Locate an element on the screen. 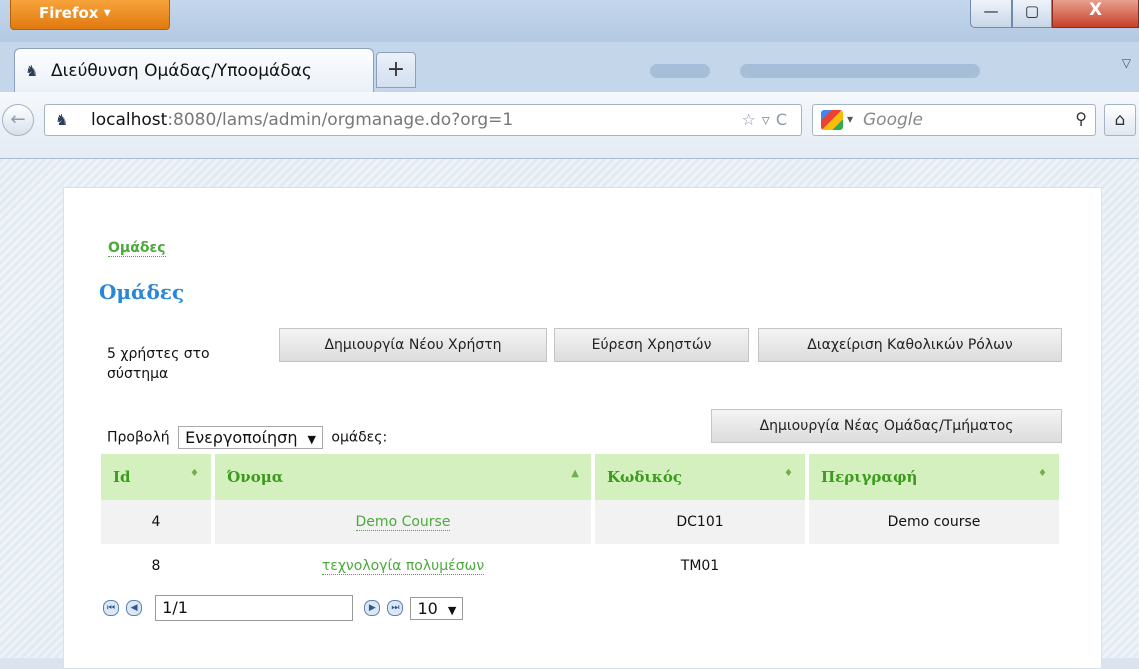  chevron-down-icon: ▾ is located at coordinates (850, 119).